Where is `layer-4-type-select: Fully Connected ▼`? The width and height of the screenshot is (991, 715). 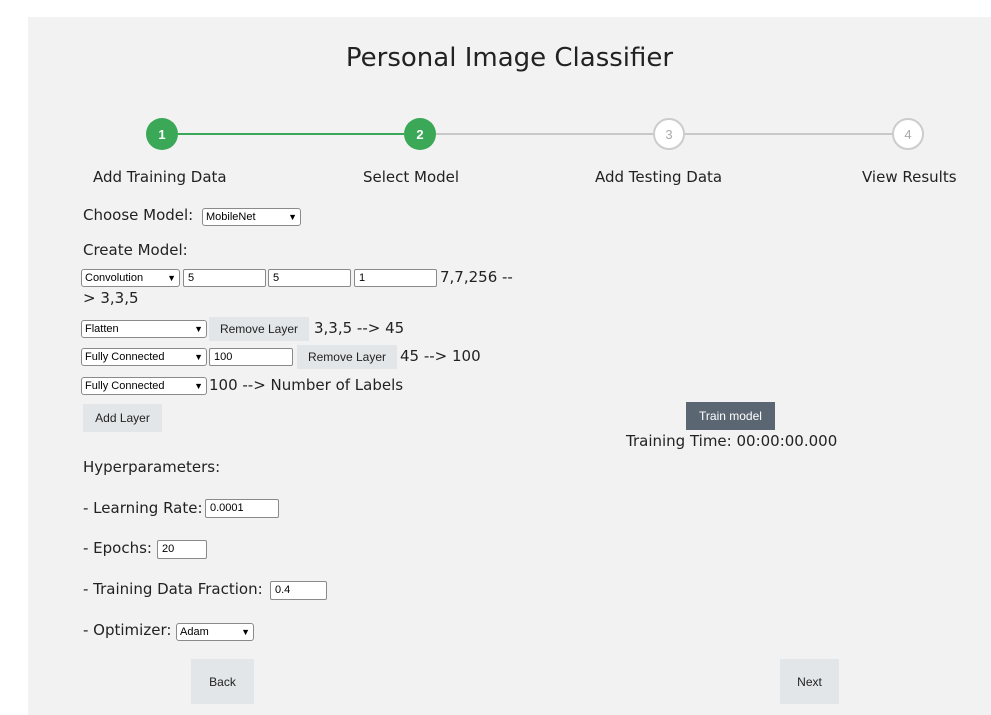
layer-4-type-select: Fully Connected ▼ is located at coordinates (144, 386).